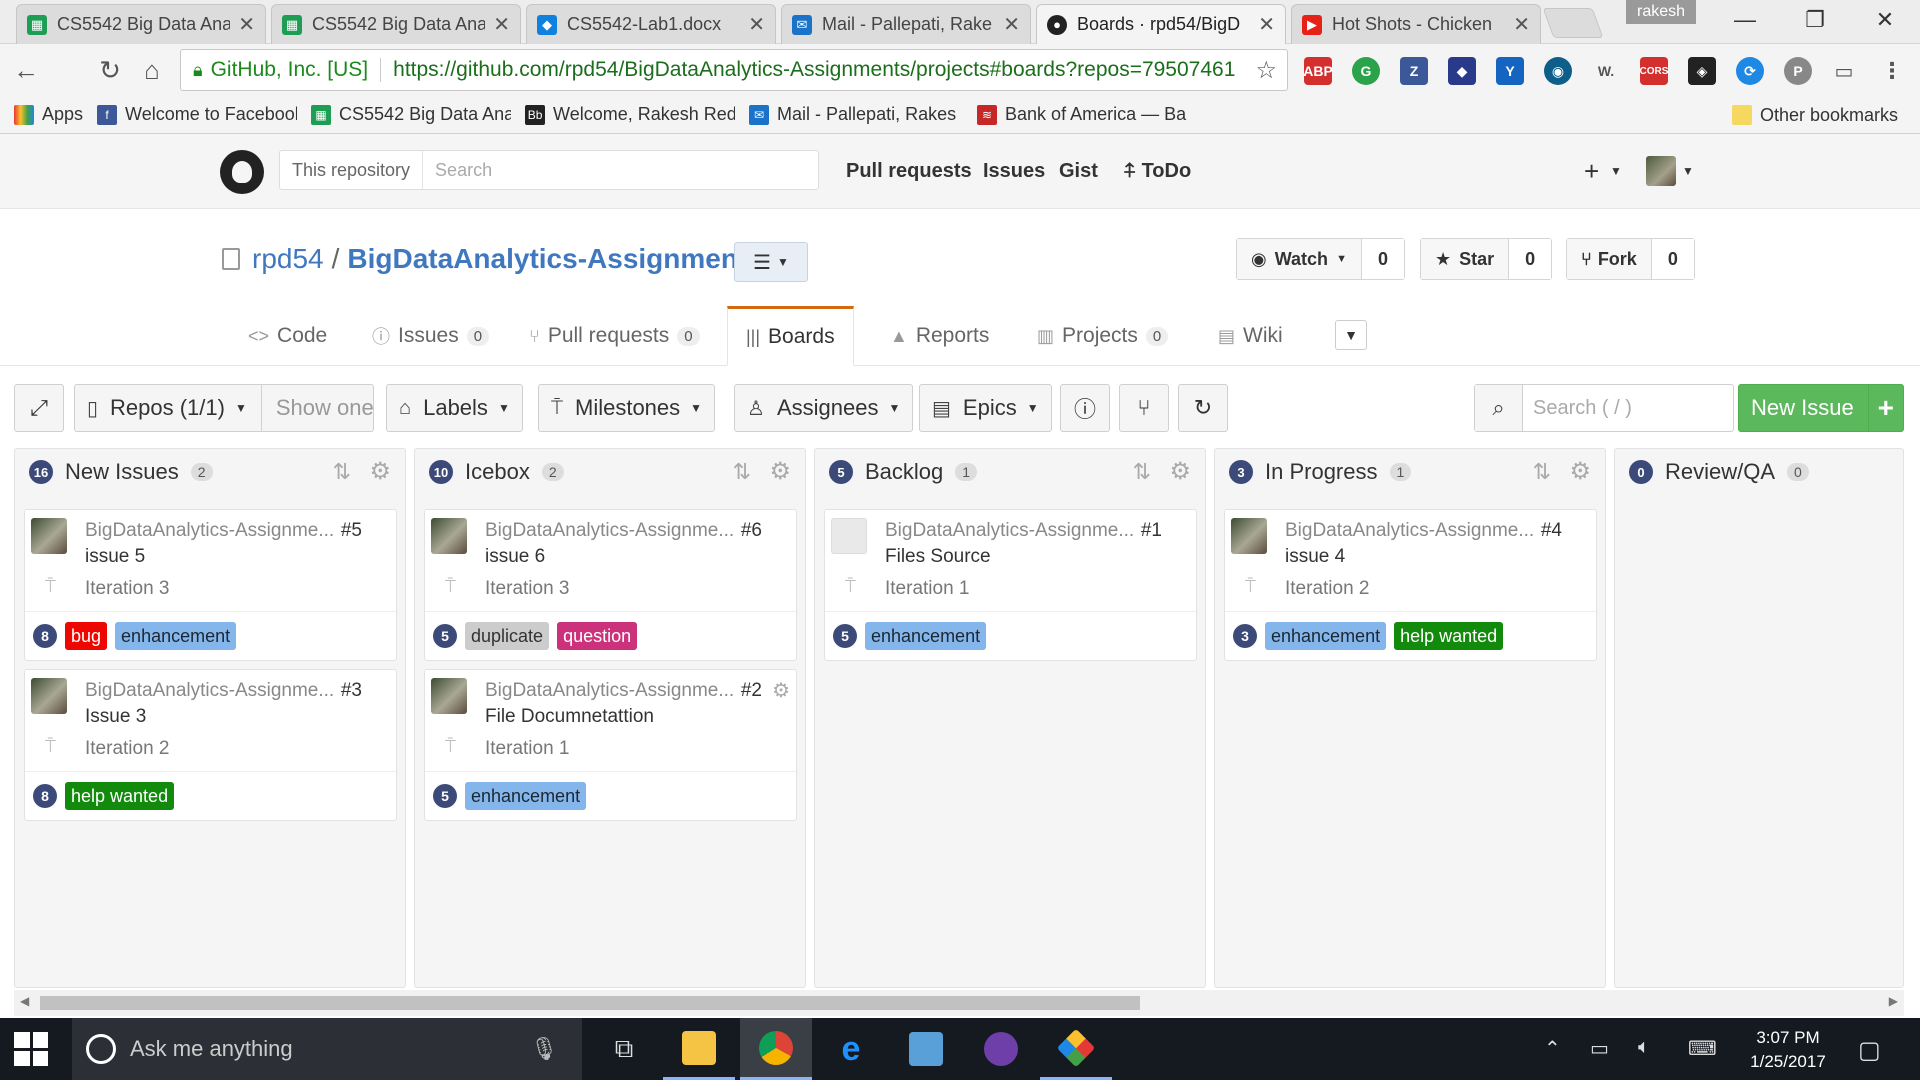 Image resolution: width=1920 pixels, height=1080 pixels. What do you see at coordinates (614, 336) in the screenshot?
I see `tab-pull-requests: ⑂ Pull requests 0` at bounding box center [614, 336].